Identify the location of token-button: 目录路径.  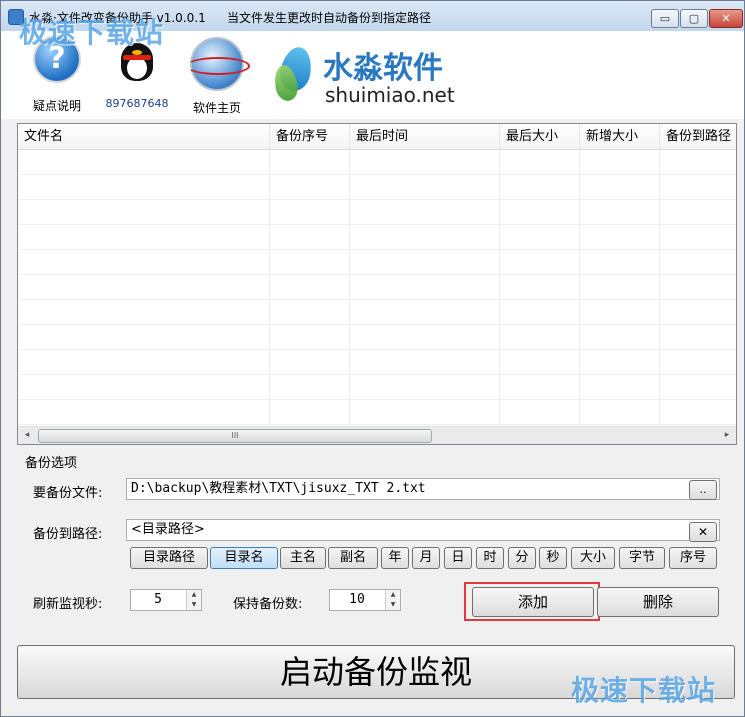
(169, 558).